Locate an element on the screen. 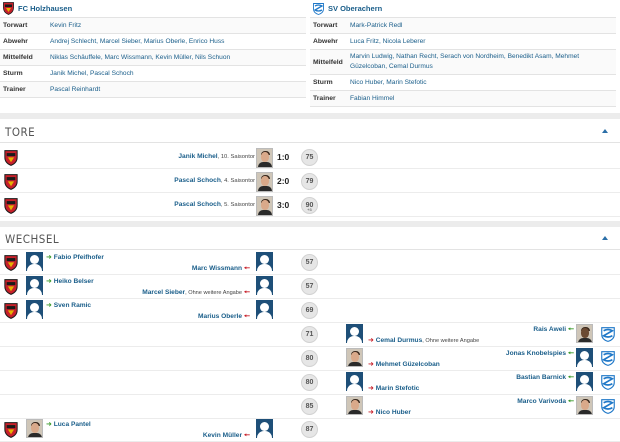 The height and width of the screenshot is (442, 620). lineup-row: Trainer Pascal Reinhardt is located at coordinates (153, 90).